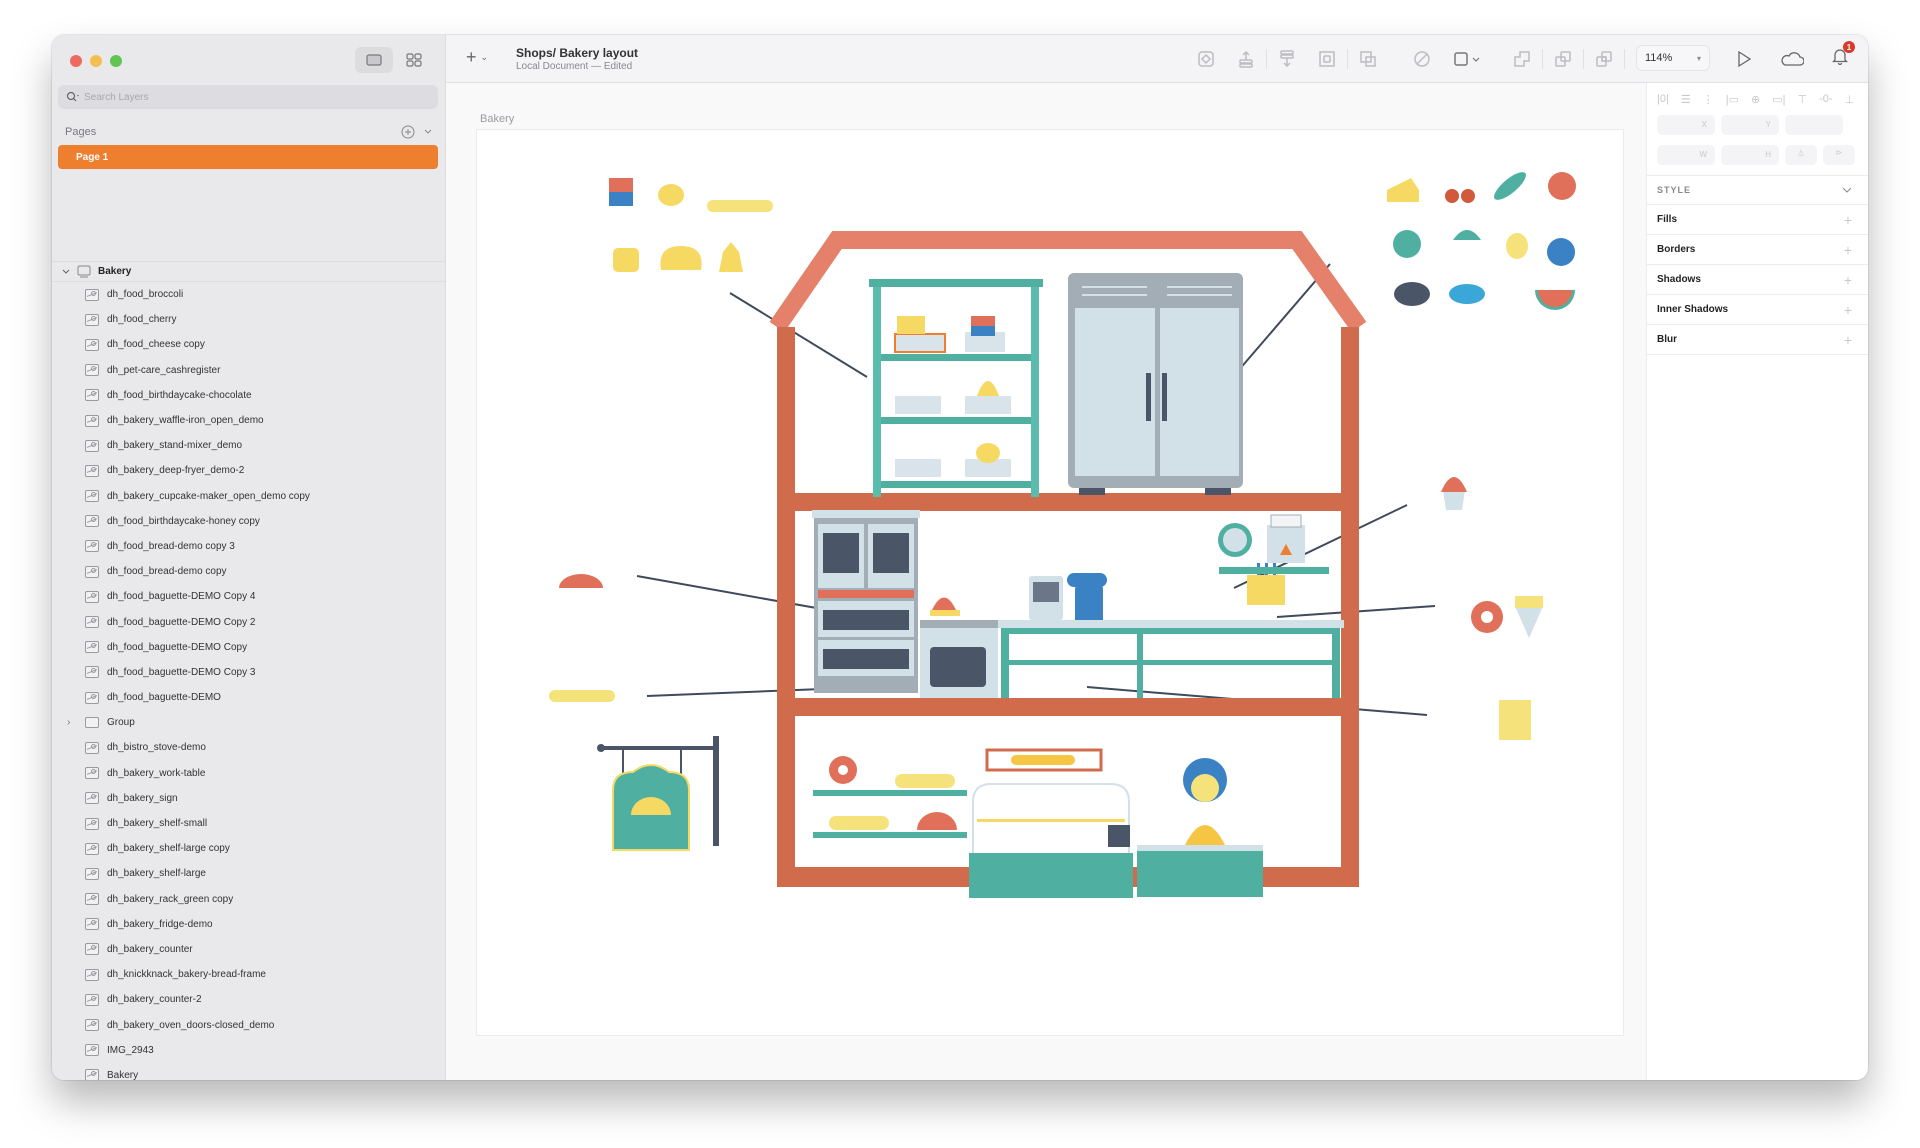 Image resolution: width=1920 pixels, height=1148 pixels. What do you see at coordinates (248, 1071) in the screenshot?
I see `layer-row: Bakery` at bounding box center [248, 1071].